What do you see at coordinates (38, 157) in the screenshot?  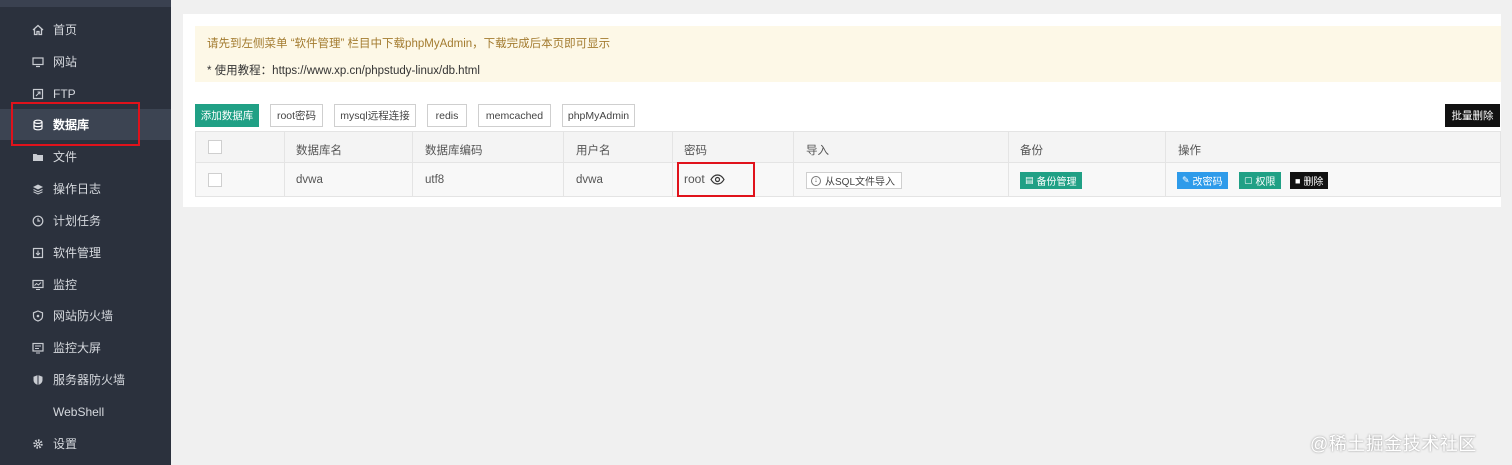 I see `folder-icon` at bounding box center [38, 157].